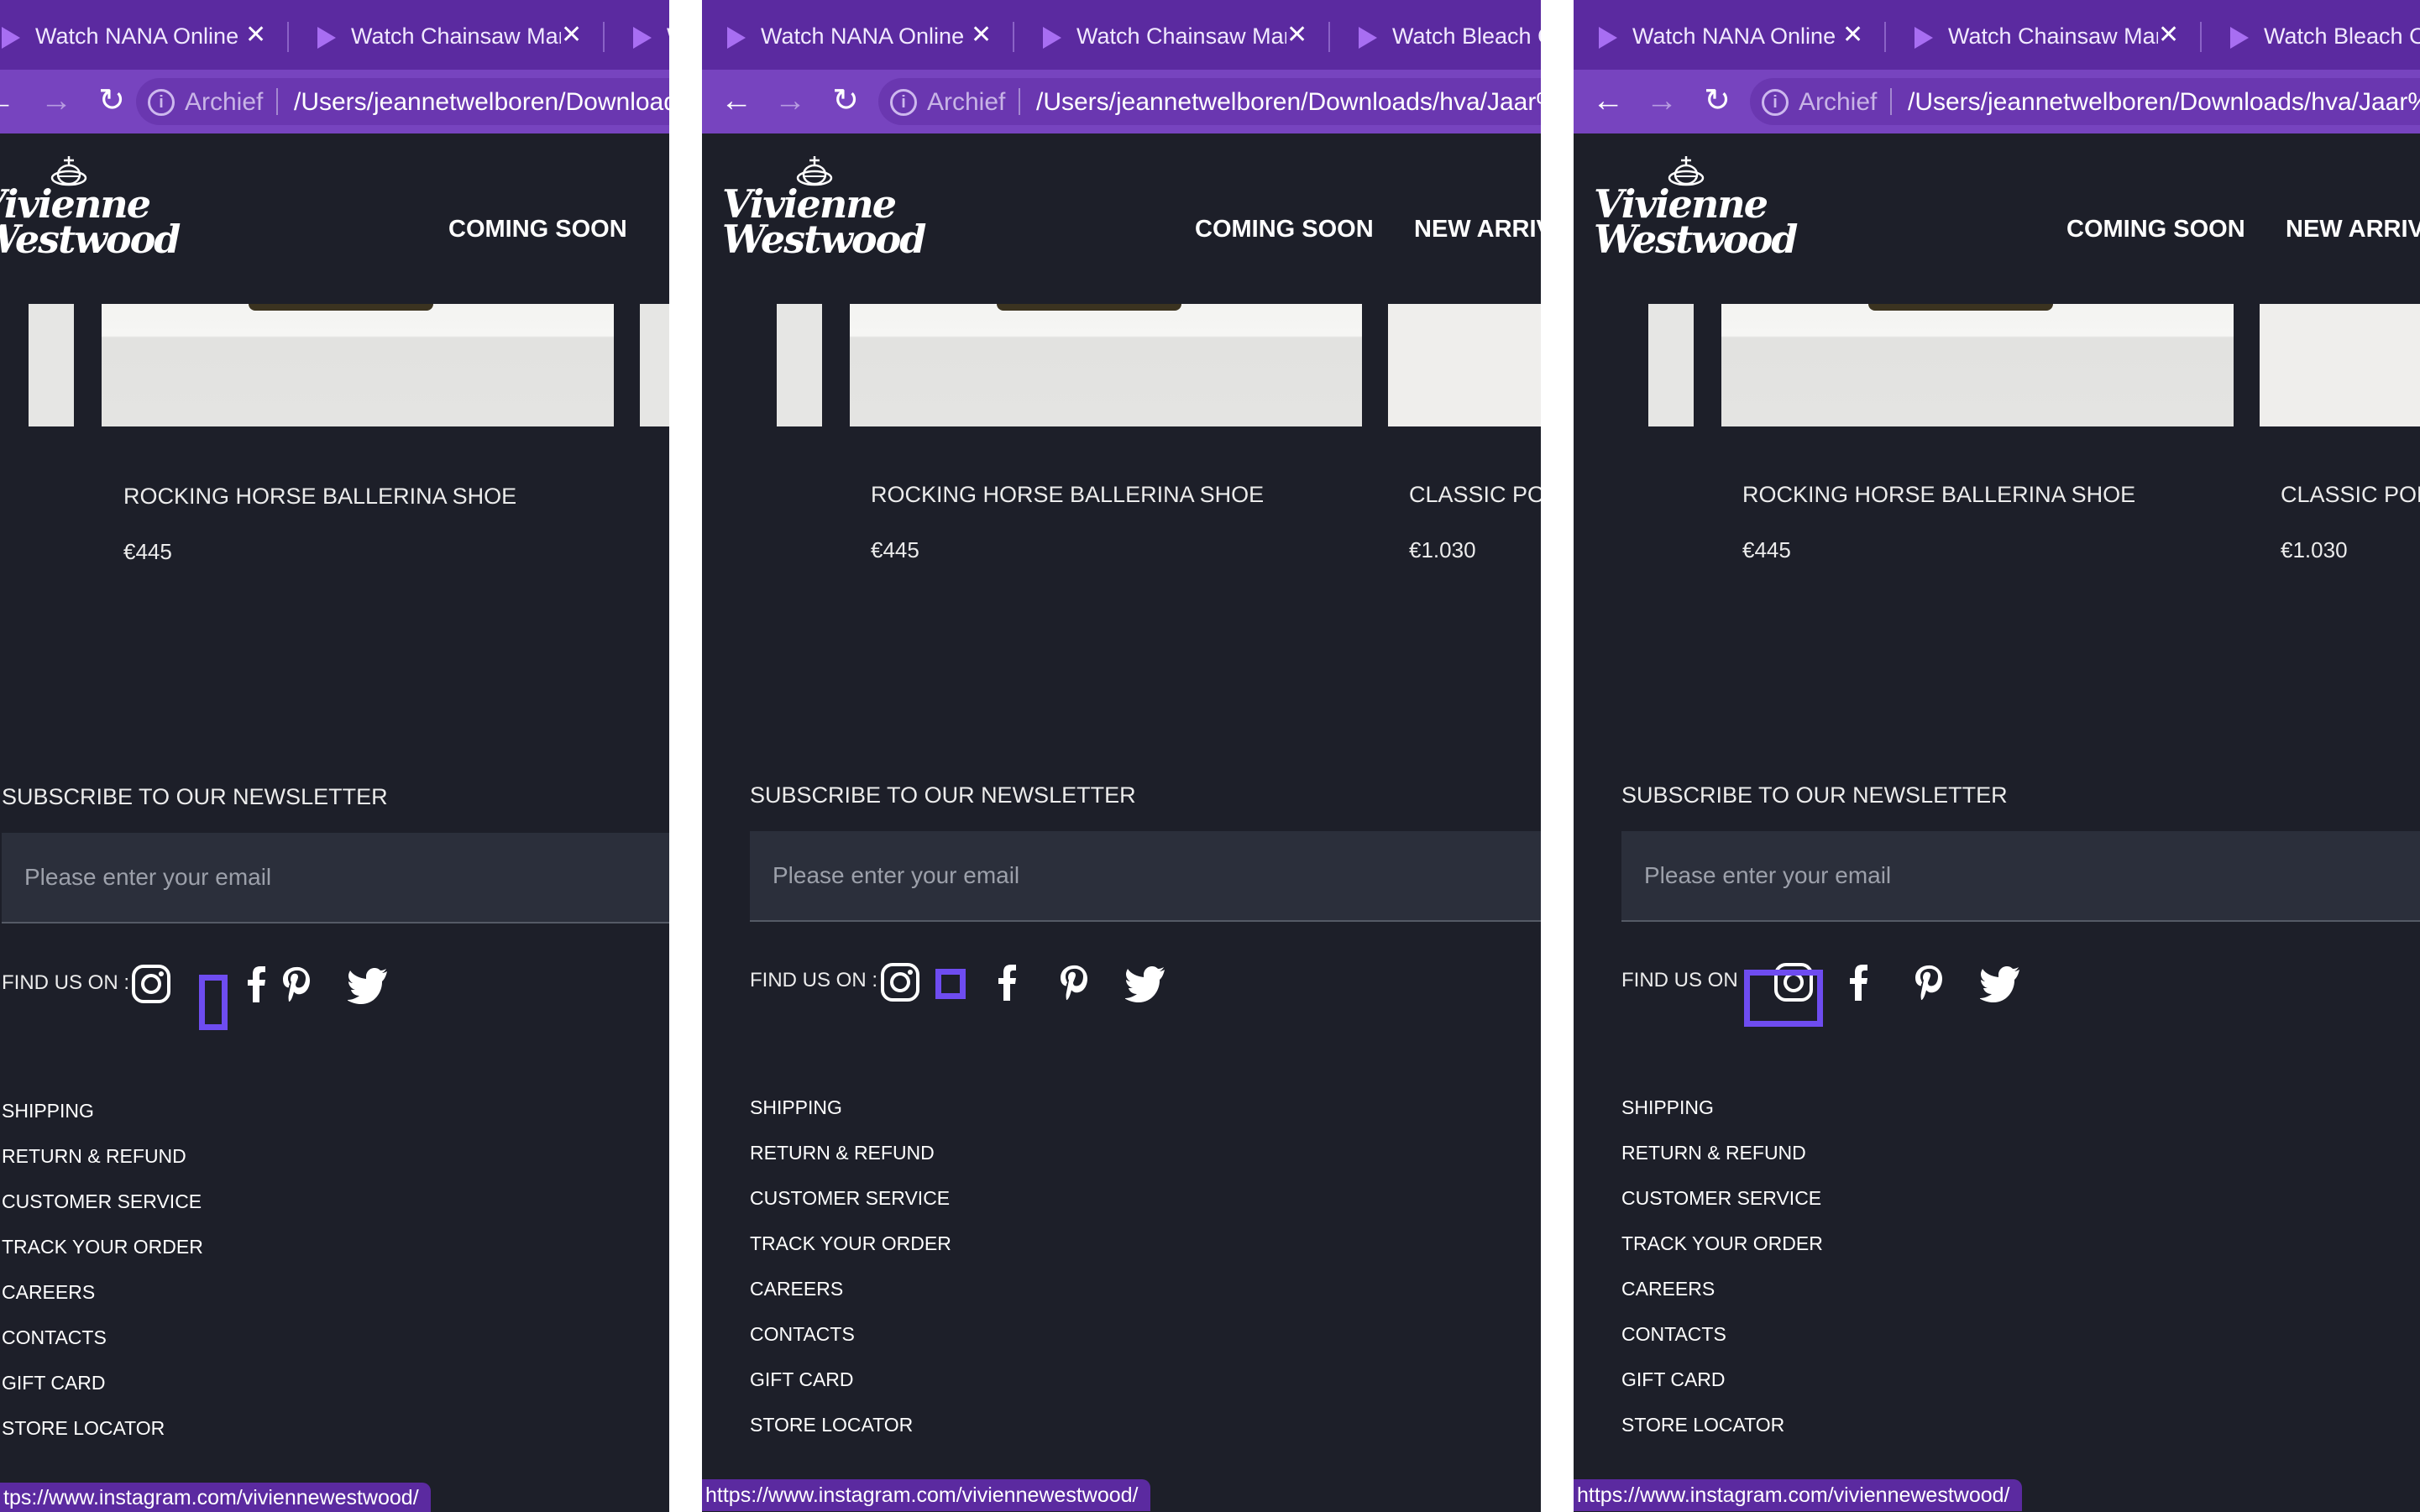 The height and width of the screenshot is (1512, 2420). Describe the element at coordinates (1442, 549) in the screenshot. I see `product-price: €1.030` at that location.